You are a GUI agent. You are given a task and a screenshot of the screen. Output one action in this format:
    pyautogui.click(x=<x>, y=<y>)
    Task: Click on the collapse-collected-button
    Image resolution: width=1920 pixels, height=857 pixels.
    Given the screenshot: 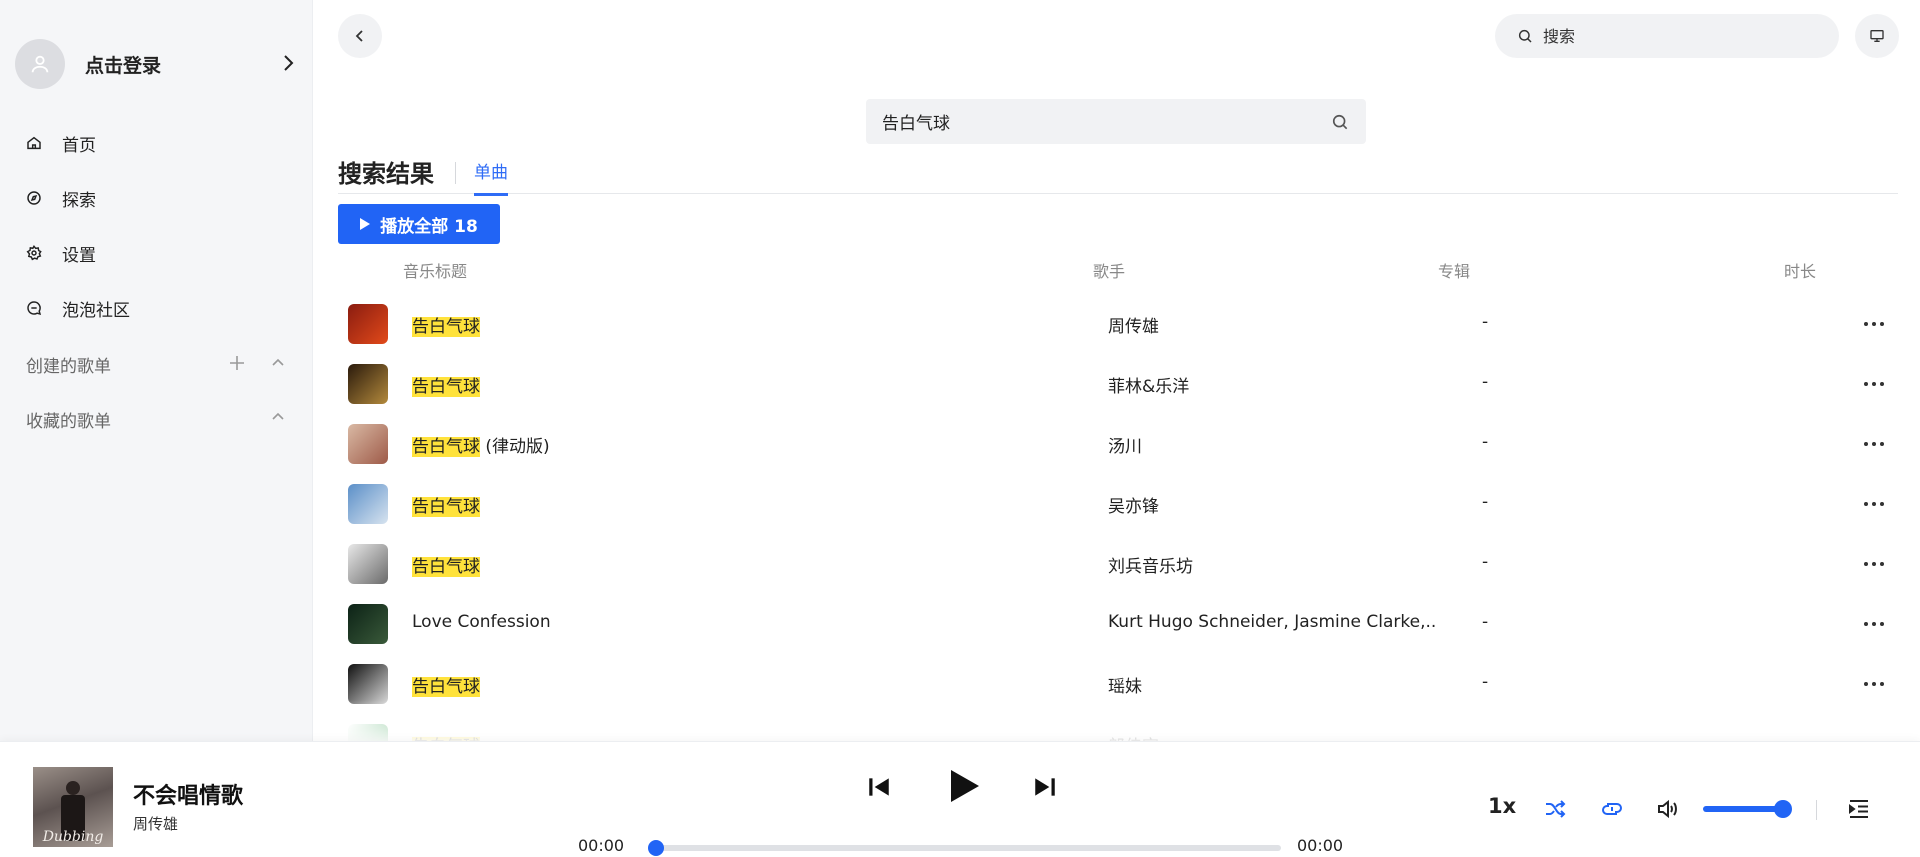 What is the action you would take?
    pyautogui.click(x=278, y=419)
    